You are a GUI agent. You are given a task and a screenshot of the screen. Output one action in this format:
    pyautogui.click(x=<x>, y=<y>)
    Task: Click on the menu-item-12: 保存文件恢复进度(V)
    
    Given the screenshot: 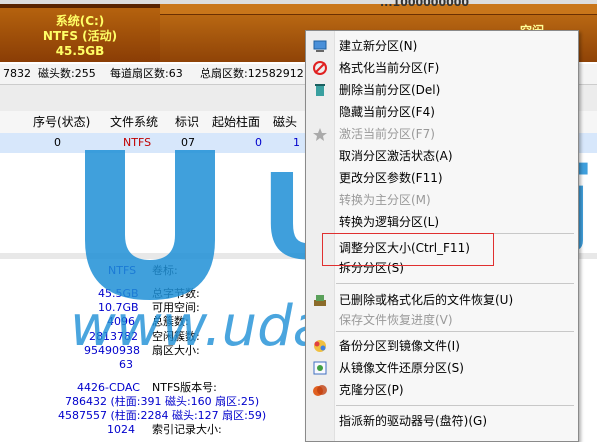 What is the action you would take?
    pyautogui.click(x=442, y=320)
    